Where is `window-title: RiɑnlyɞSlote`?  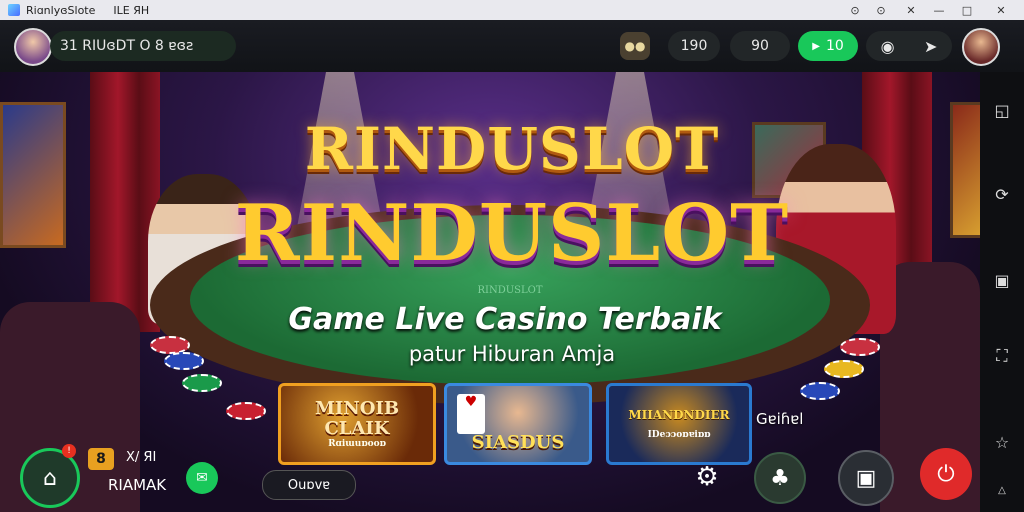 window-title: RiɑnlyɞSlote is located at coordinates (61, 10).